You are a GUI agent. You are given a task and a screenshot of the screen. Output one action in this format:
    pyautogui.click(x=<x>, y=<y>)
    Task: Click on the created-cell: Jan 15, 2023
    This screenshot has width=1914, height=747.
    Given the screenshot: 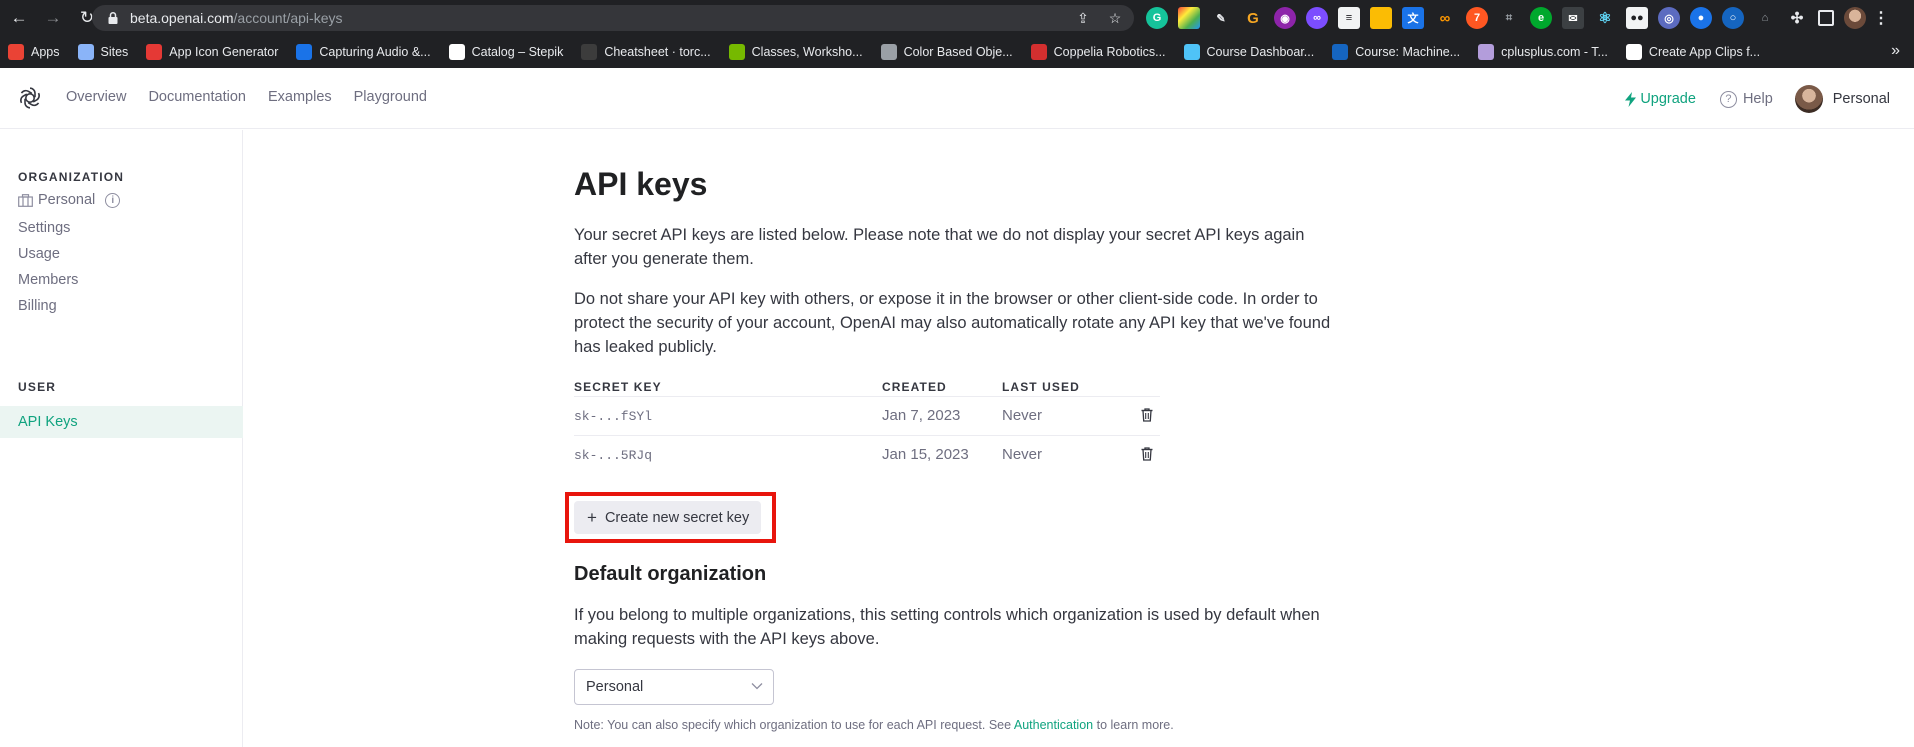 What is the action you would take?
    pyautogui.click(x=925, y=454)
    